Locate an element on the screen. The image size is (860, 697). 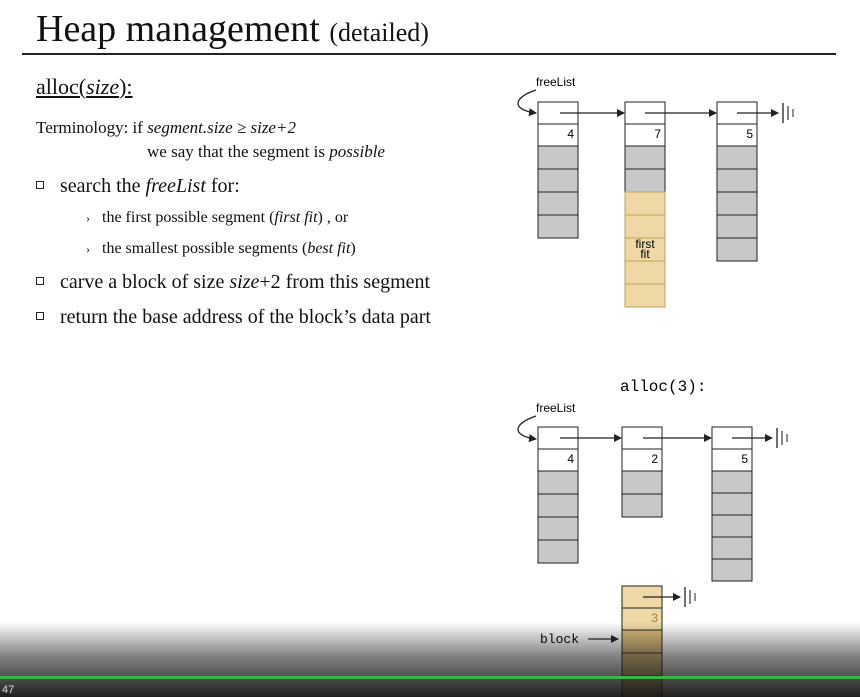
segment-b: 7 first fit is located at coordinates (645, 204).